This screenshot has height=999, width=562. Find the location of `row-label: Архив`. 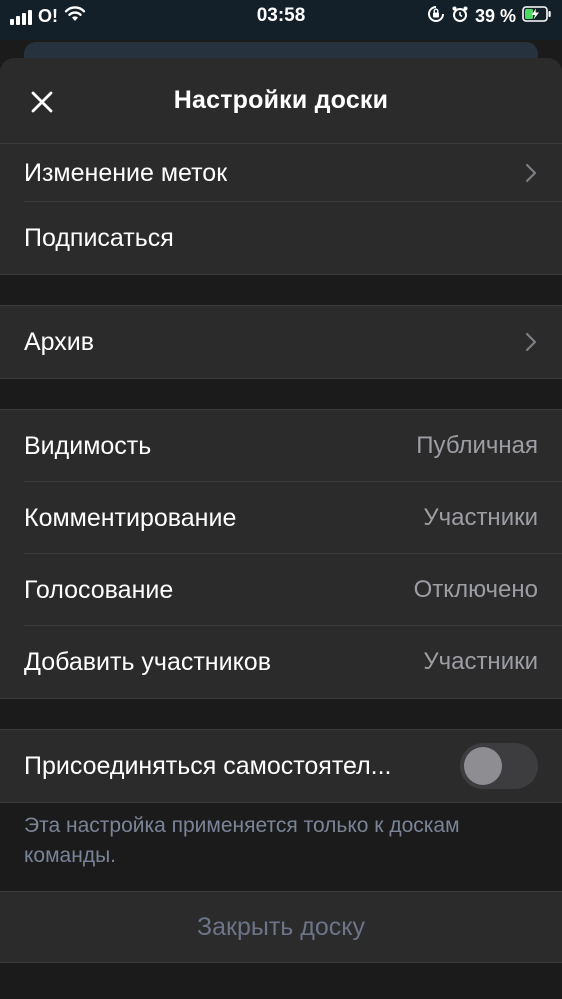

row-label: Архив is located at coordinates (59, 341).